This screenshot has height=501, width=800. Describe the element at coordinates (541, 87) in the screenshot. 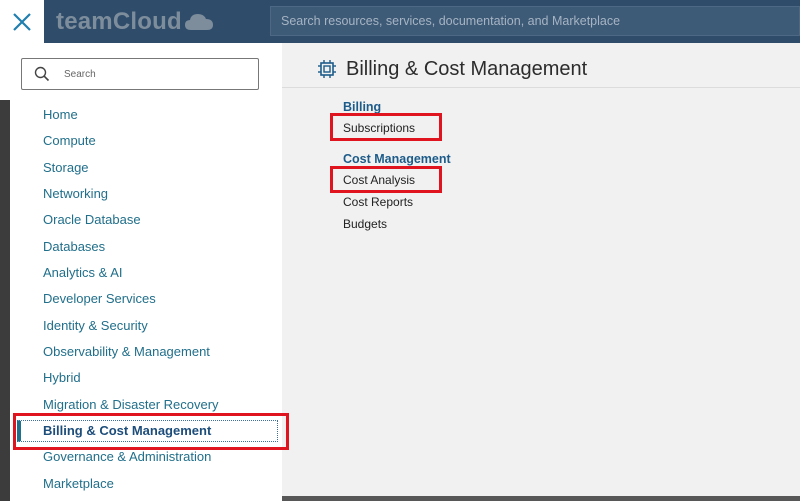

I see `divider` at that location.